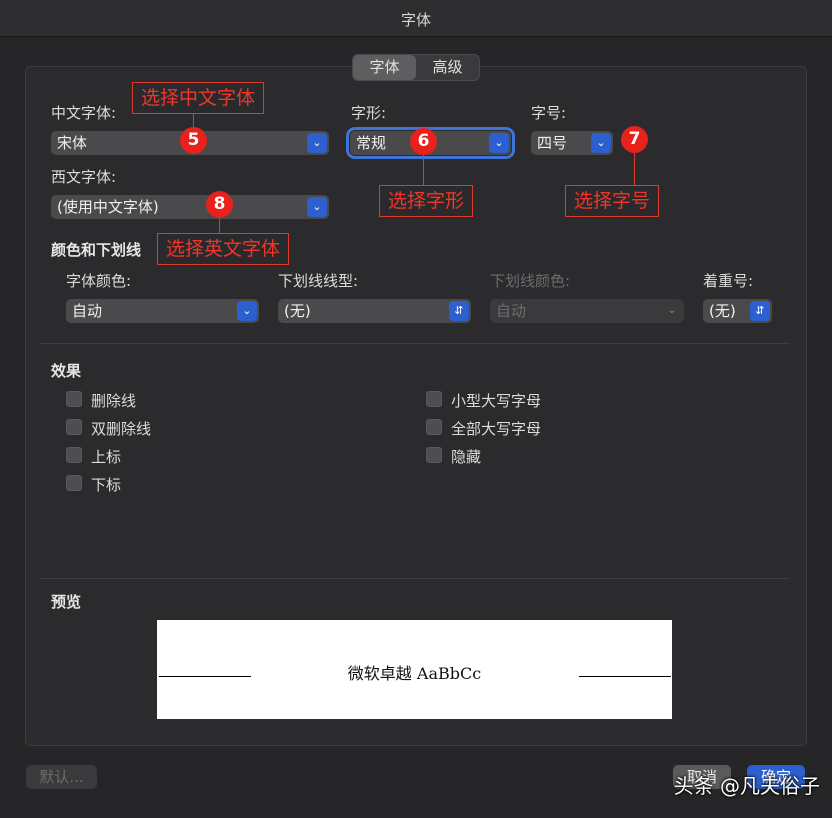  I want to click on preview-heading: 预览, so click(66, 602).